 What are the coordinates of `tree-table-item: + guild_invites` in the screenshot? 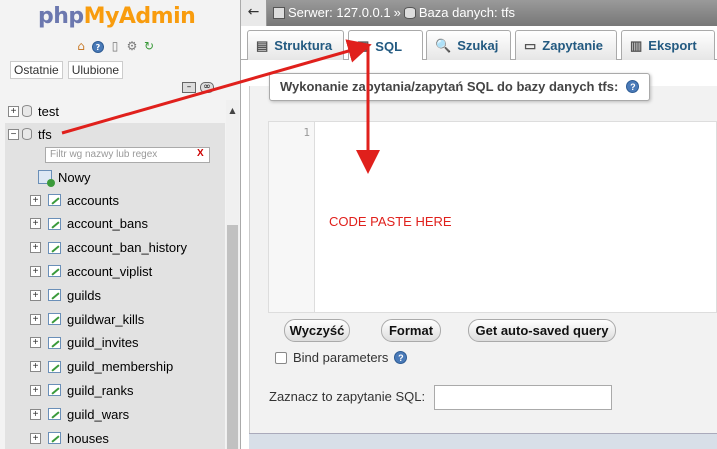 It's located at (84, 343).